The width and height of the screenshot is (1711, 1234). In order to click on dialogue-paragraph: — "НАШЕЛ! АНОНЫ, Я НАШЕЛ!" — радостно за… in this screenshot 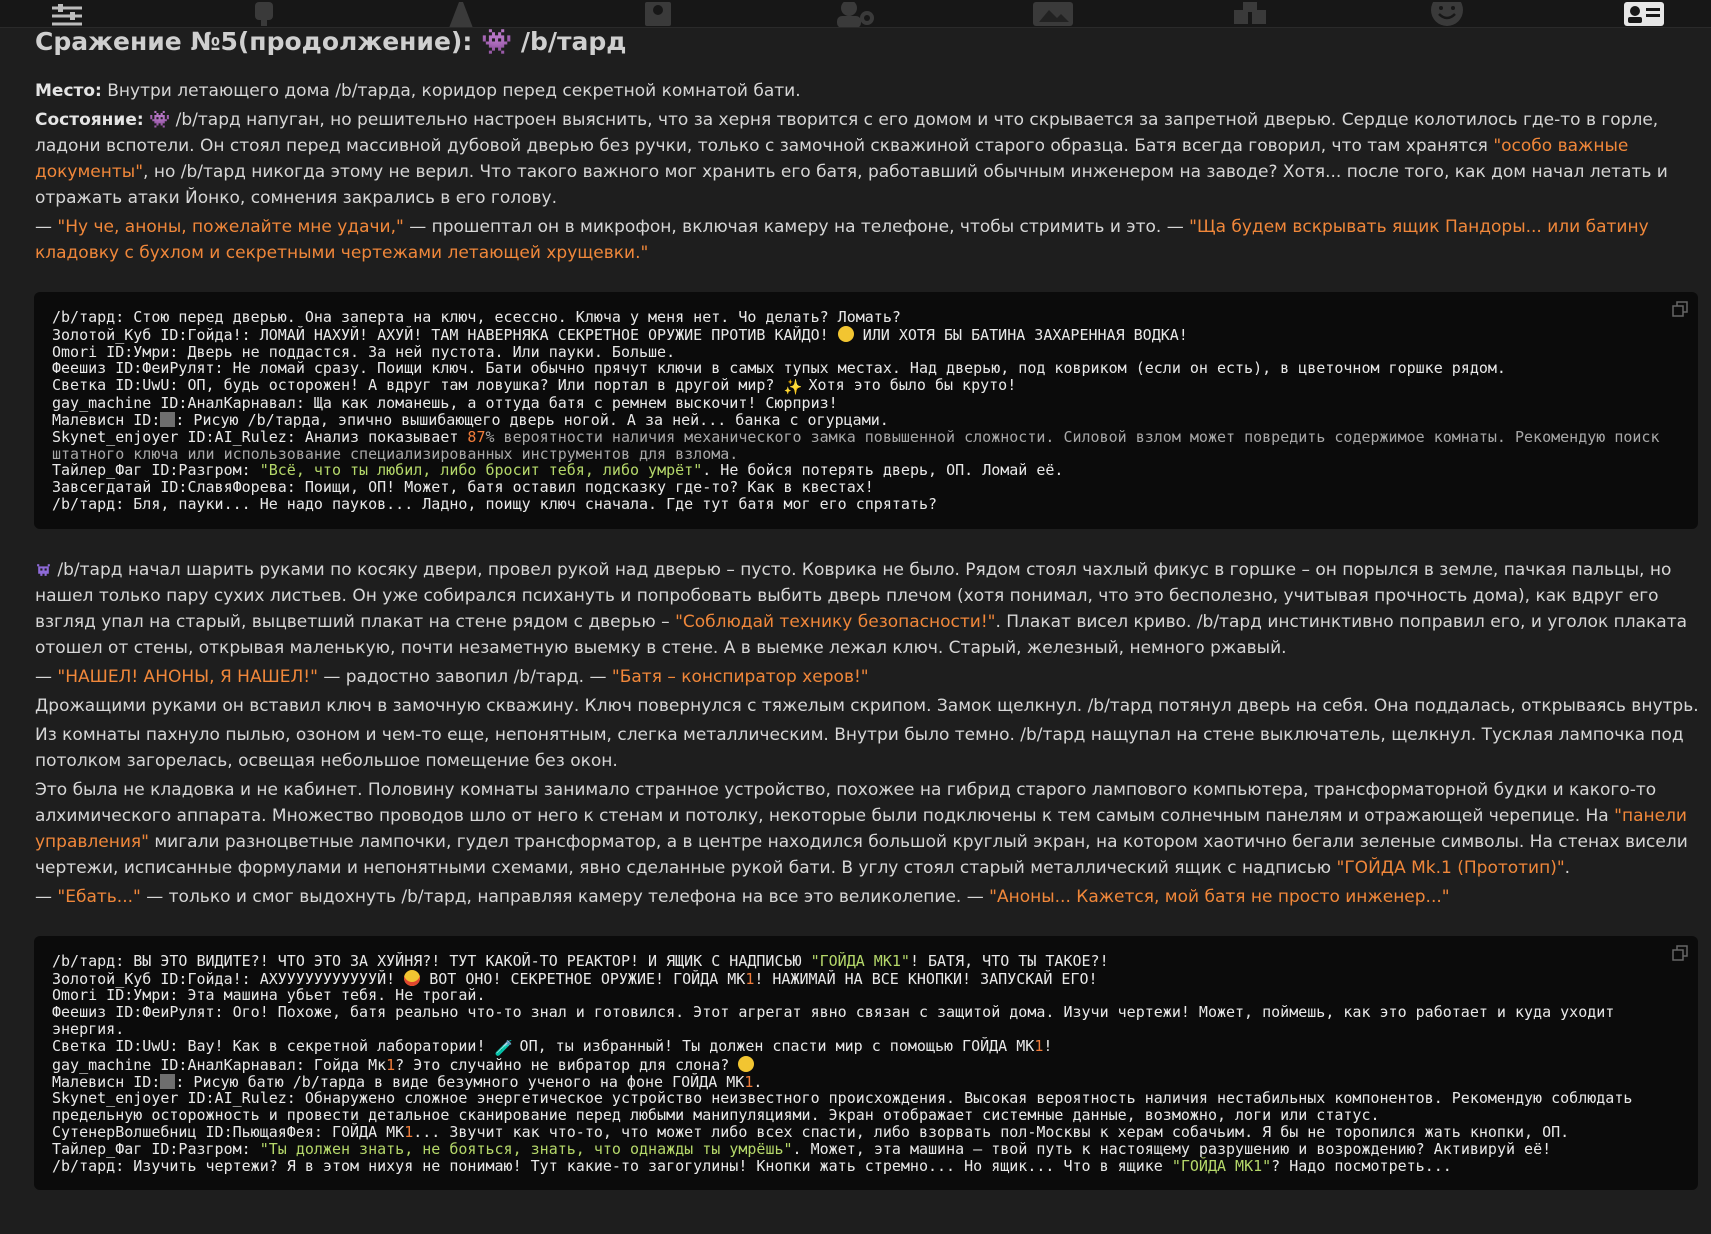, I will do `click(867, 677)`.